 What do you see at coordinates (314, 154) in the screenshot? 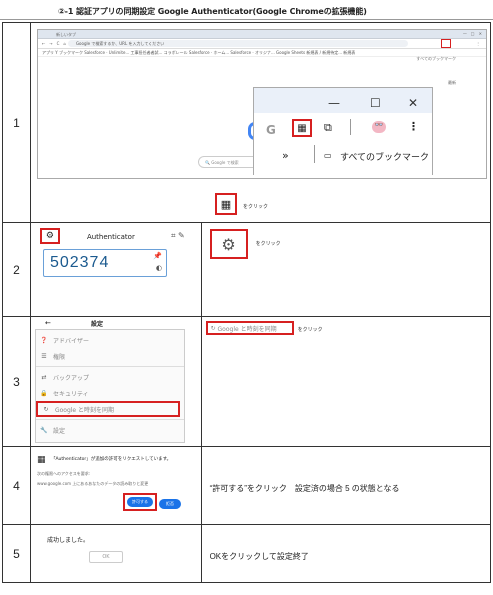
I see `bookmark-divider` at bounding box center [314, 154].